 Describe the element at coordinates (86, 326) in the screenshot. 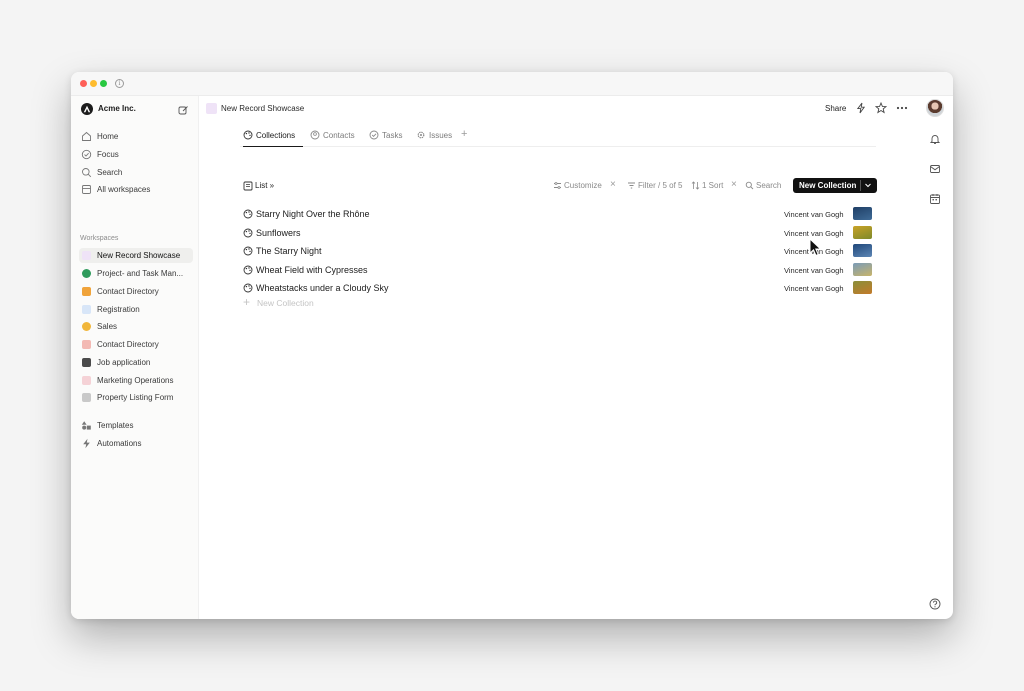

I see `coin-icon` at that location.